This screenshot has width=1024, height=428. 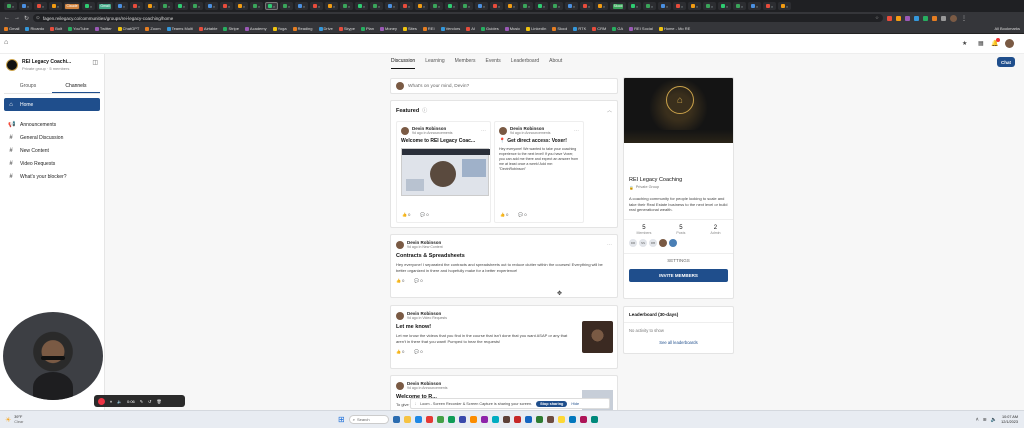 I want to click on bookmark-item: Sites, so click(x=410, y=28).